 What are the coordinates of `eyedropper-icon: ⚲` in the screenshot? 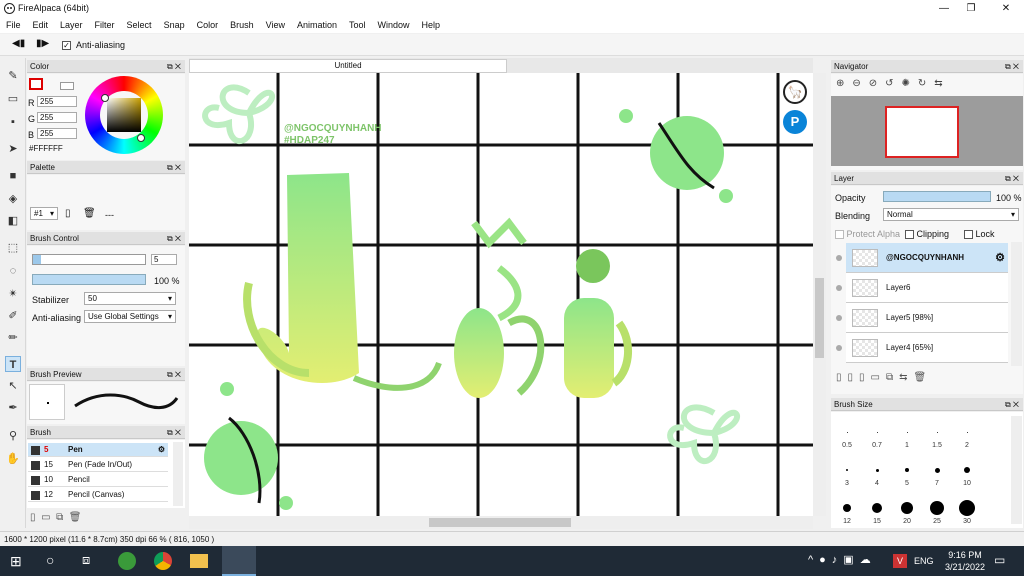 It's located at (13, 436).